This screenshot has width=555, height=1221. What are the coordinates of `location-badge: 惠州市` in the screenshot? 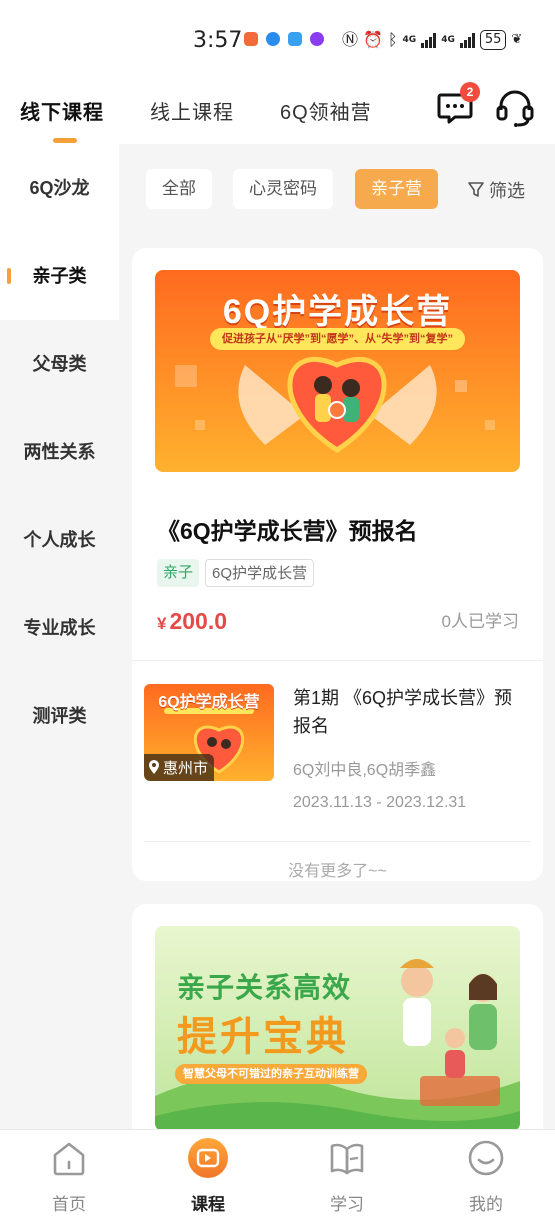 It's located at (179, 767).